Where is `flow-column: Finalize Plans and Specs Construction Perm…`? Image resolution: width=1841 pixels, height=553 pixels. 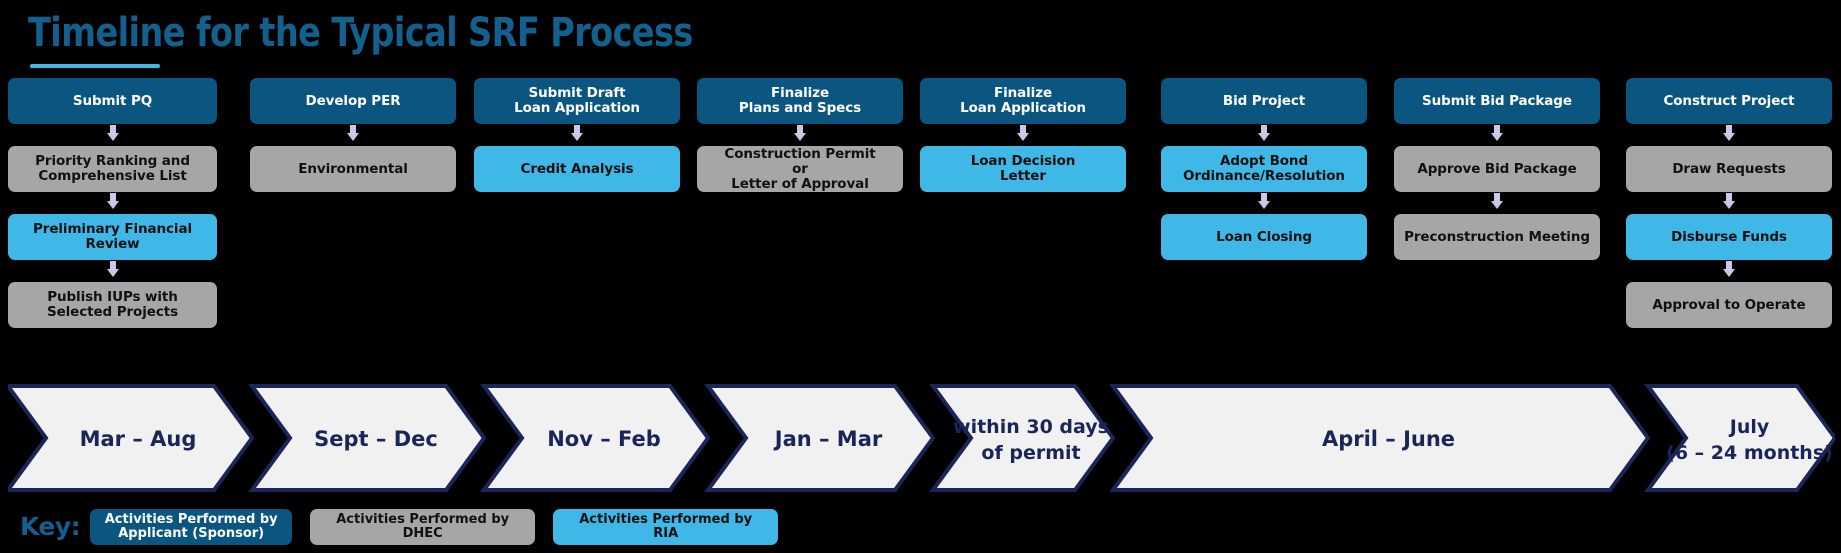
flow-column: Finalize Plans and Specs Construction Perm… is located at coordinates (800, 135).